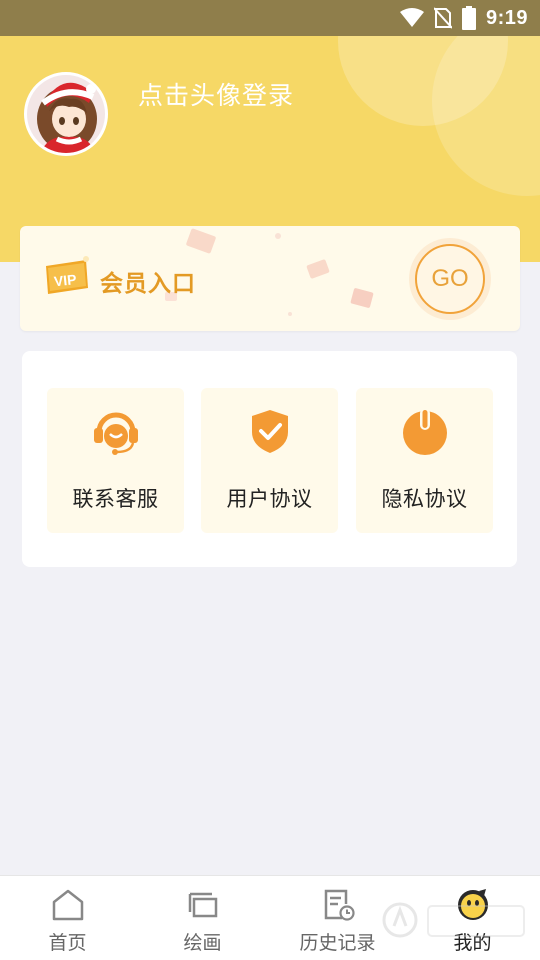 This screenshot has height=960, width=540. I want to click on avatar-image, so click(66, 114).